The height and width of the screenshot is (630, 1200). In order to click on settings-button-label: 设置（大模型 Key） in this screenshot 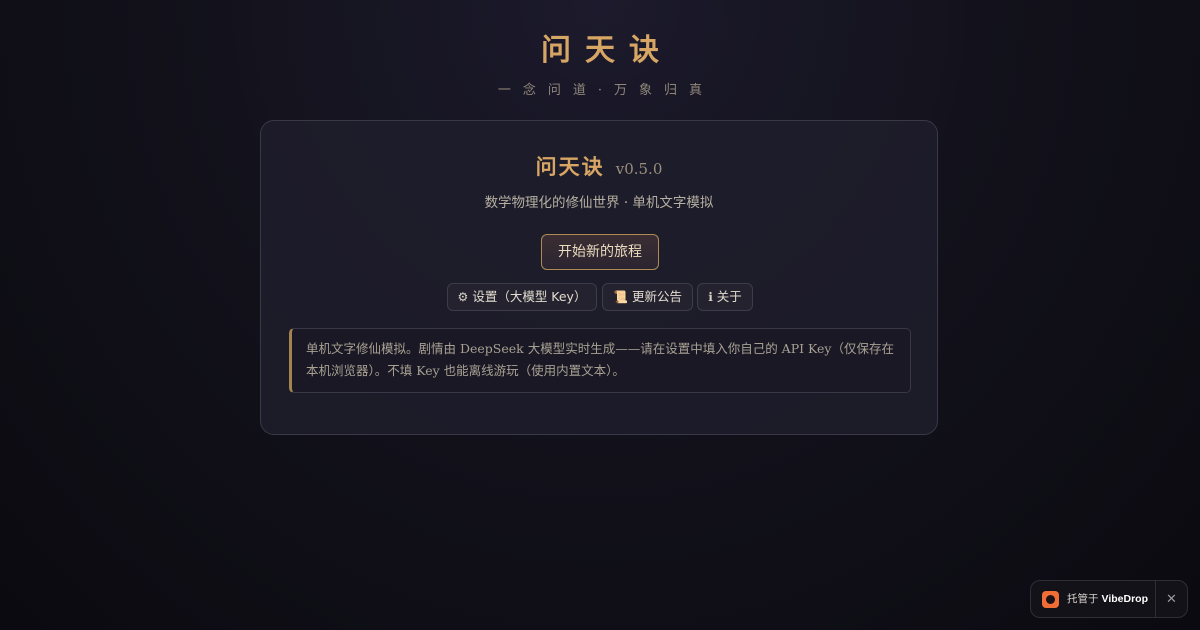, I will do `click(529, 296)`.